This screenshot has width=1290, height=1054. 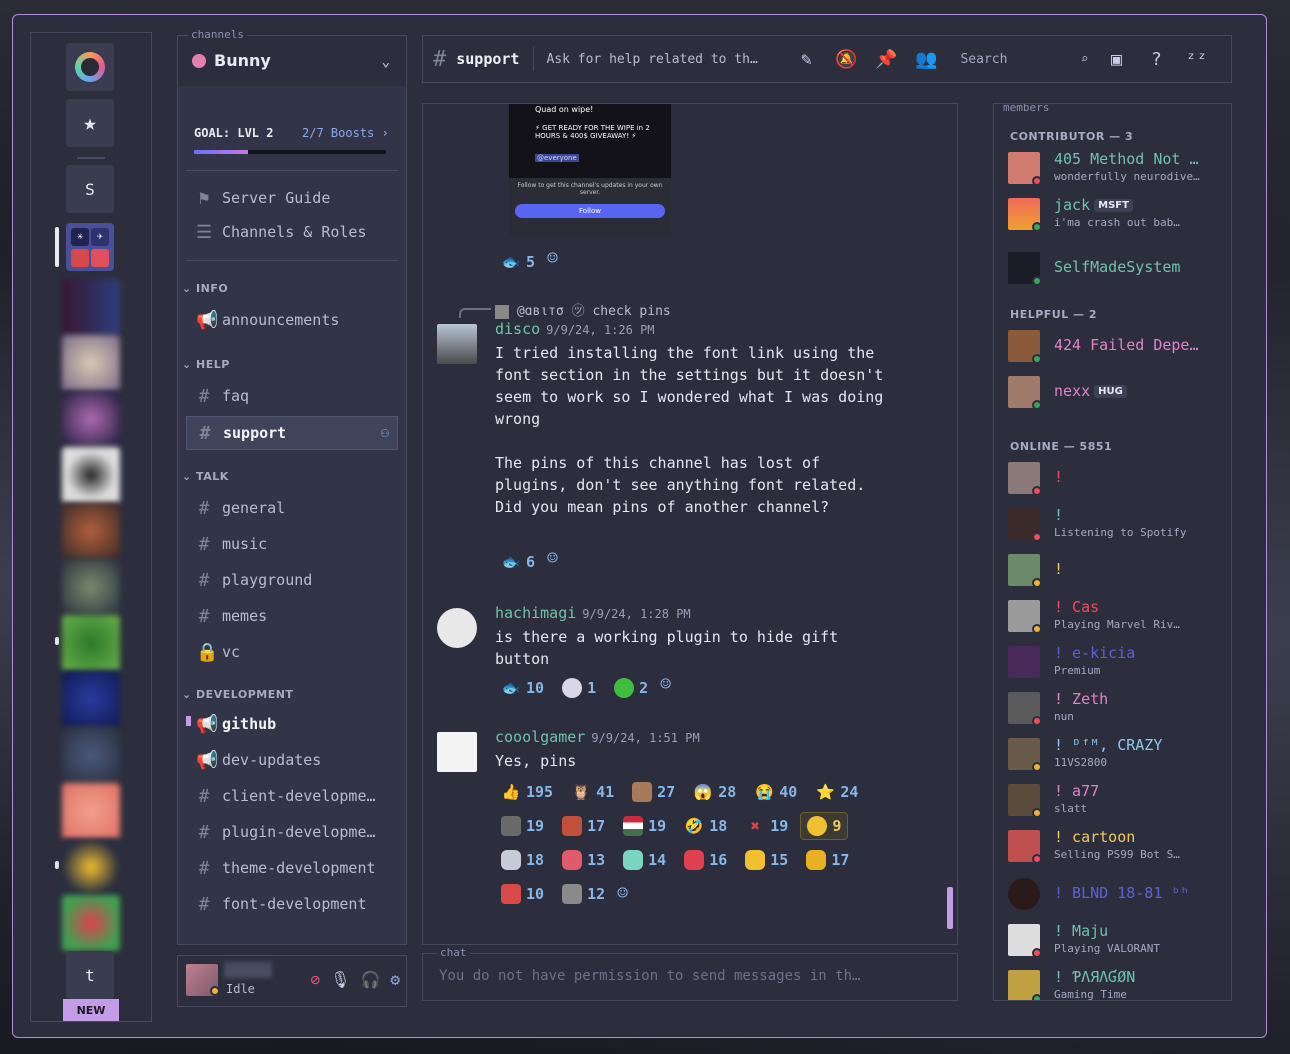 What do you see at coordinates (1115, 665) in the screenshot?
I see `member-item: ! e-kicia Premium` at bounding box center [1115, 665].